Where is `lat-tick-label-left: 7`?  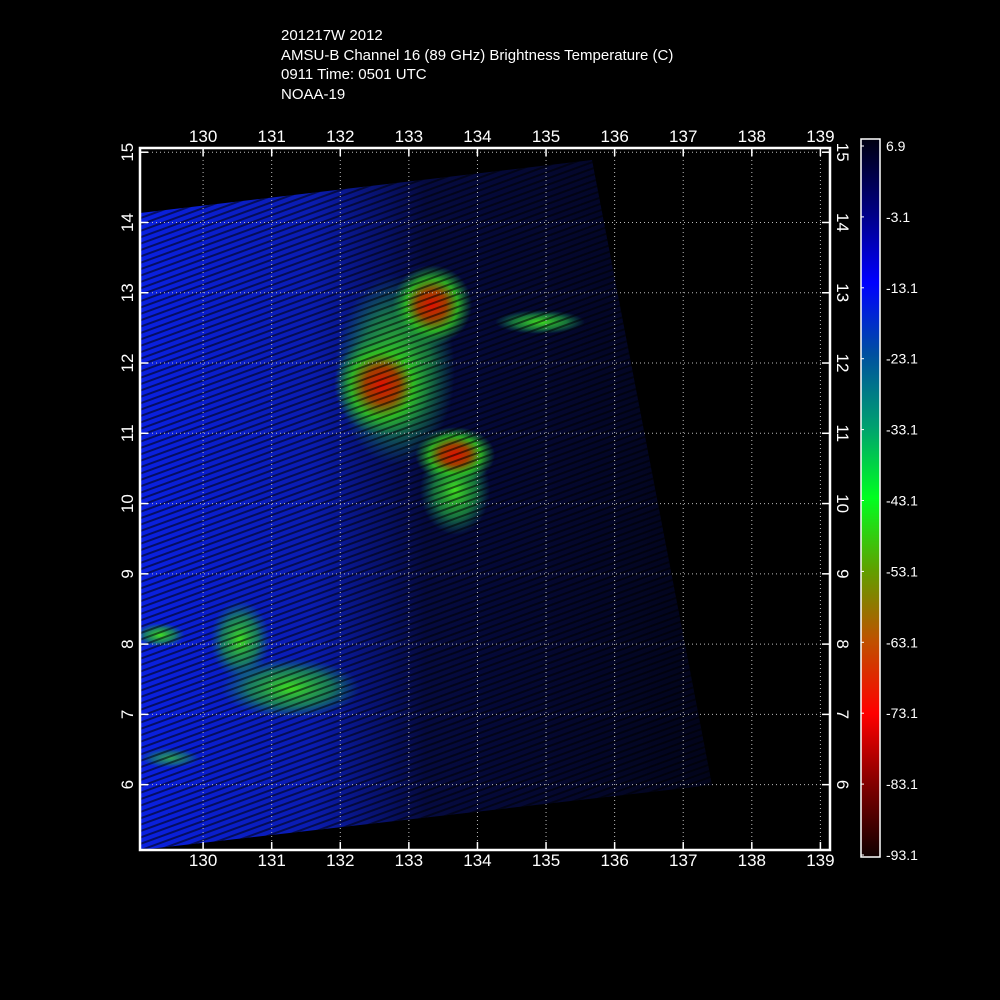
lat-tick-label-left: 7 is located at coordinates (127, 714).